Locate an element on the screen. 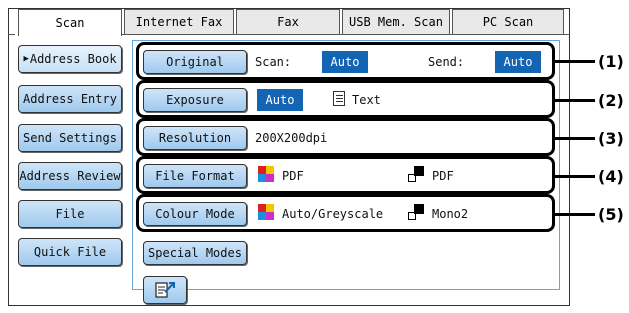  sidebar-item-label: Quick File is located at coordinates (70, 252).